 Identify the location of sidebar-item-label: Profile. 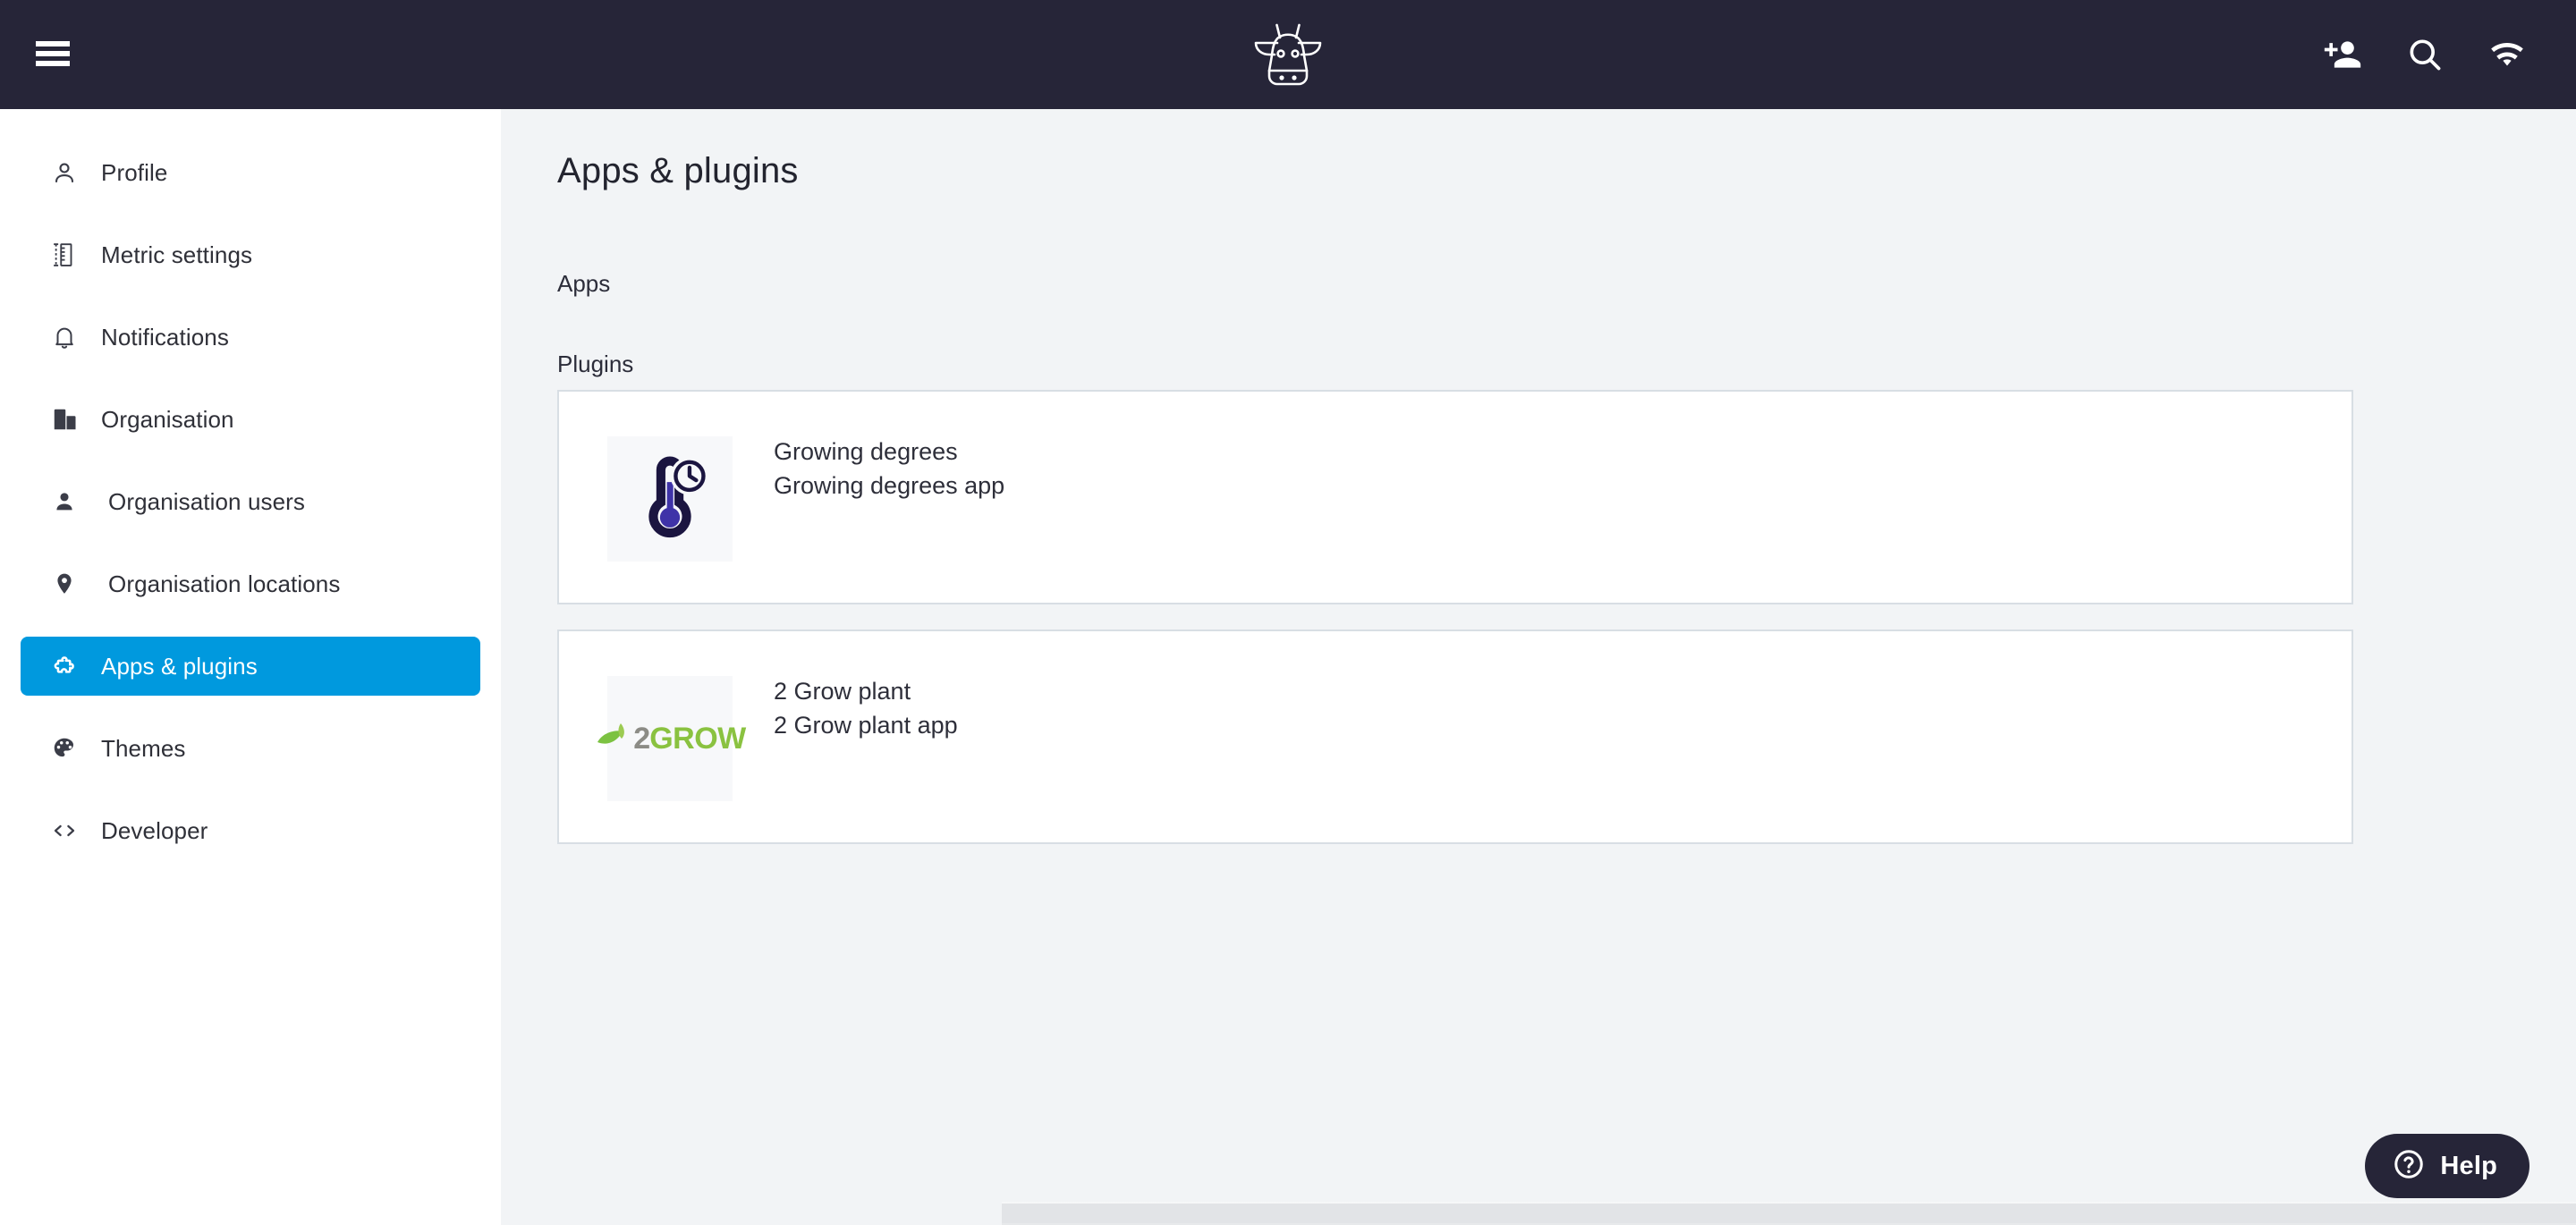
(134, 172).